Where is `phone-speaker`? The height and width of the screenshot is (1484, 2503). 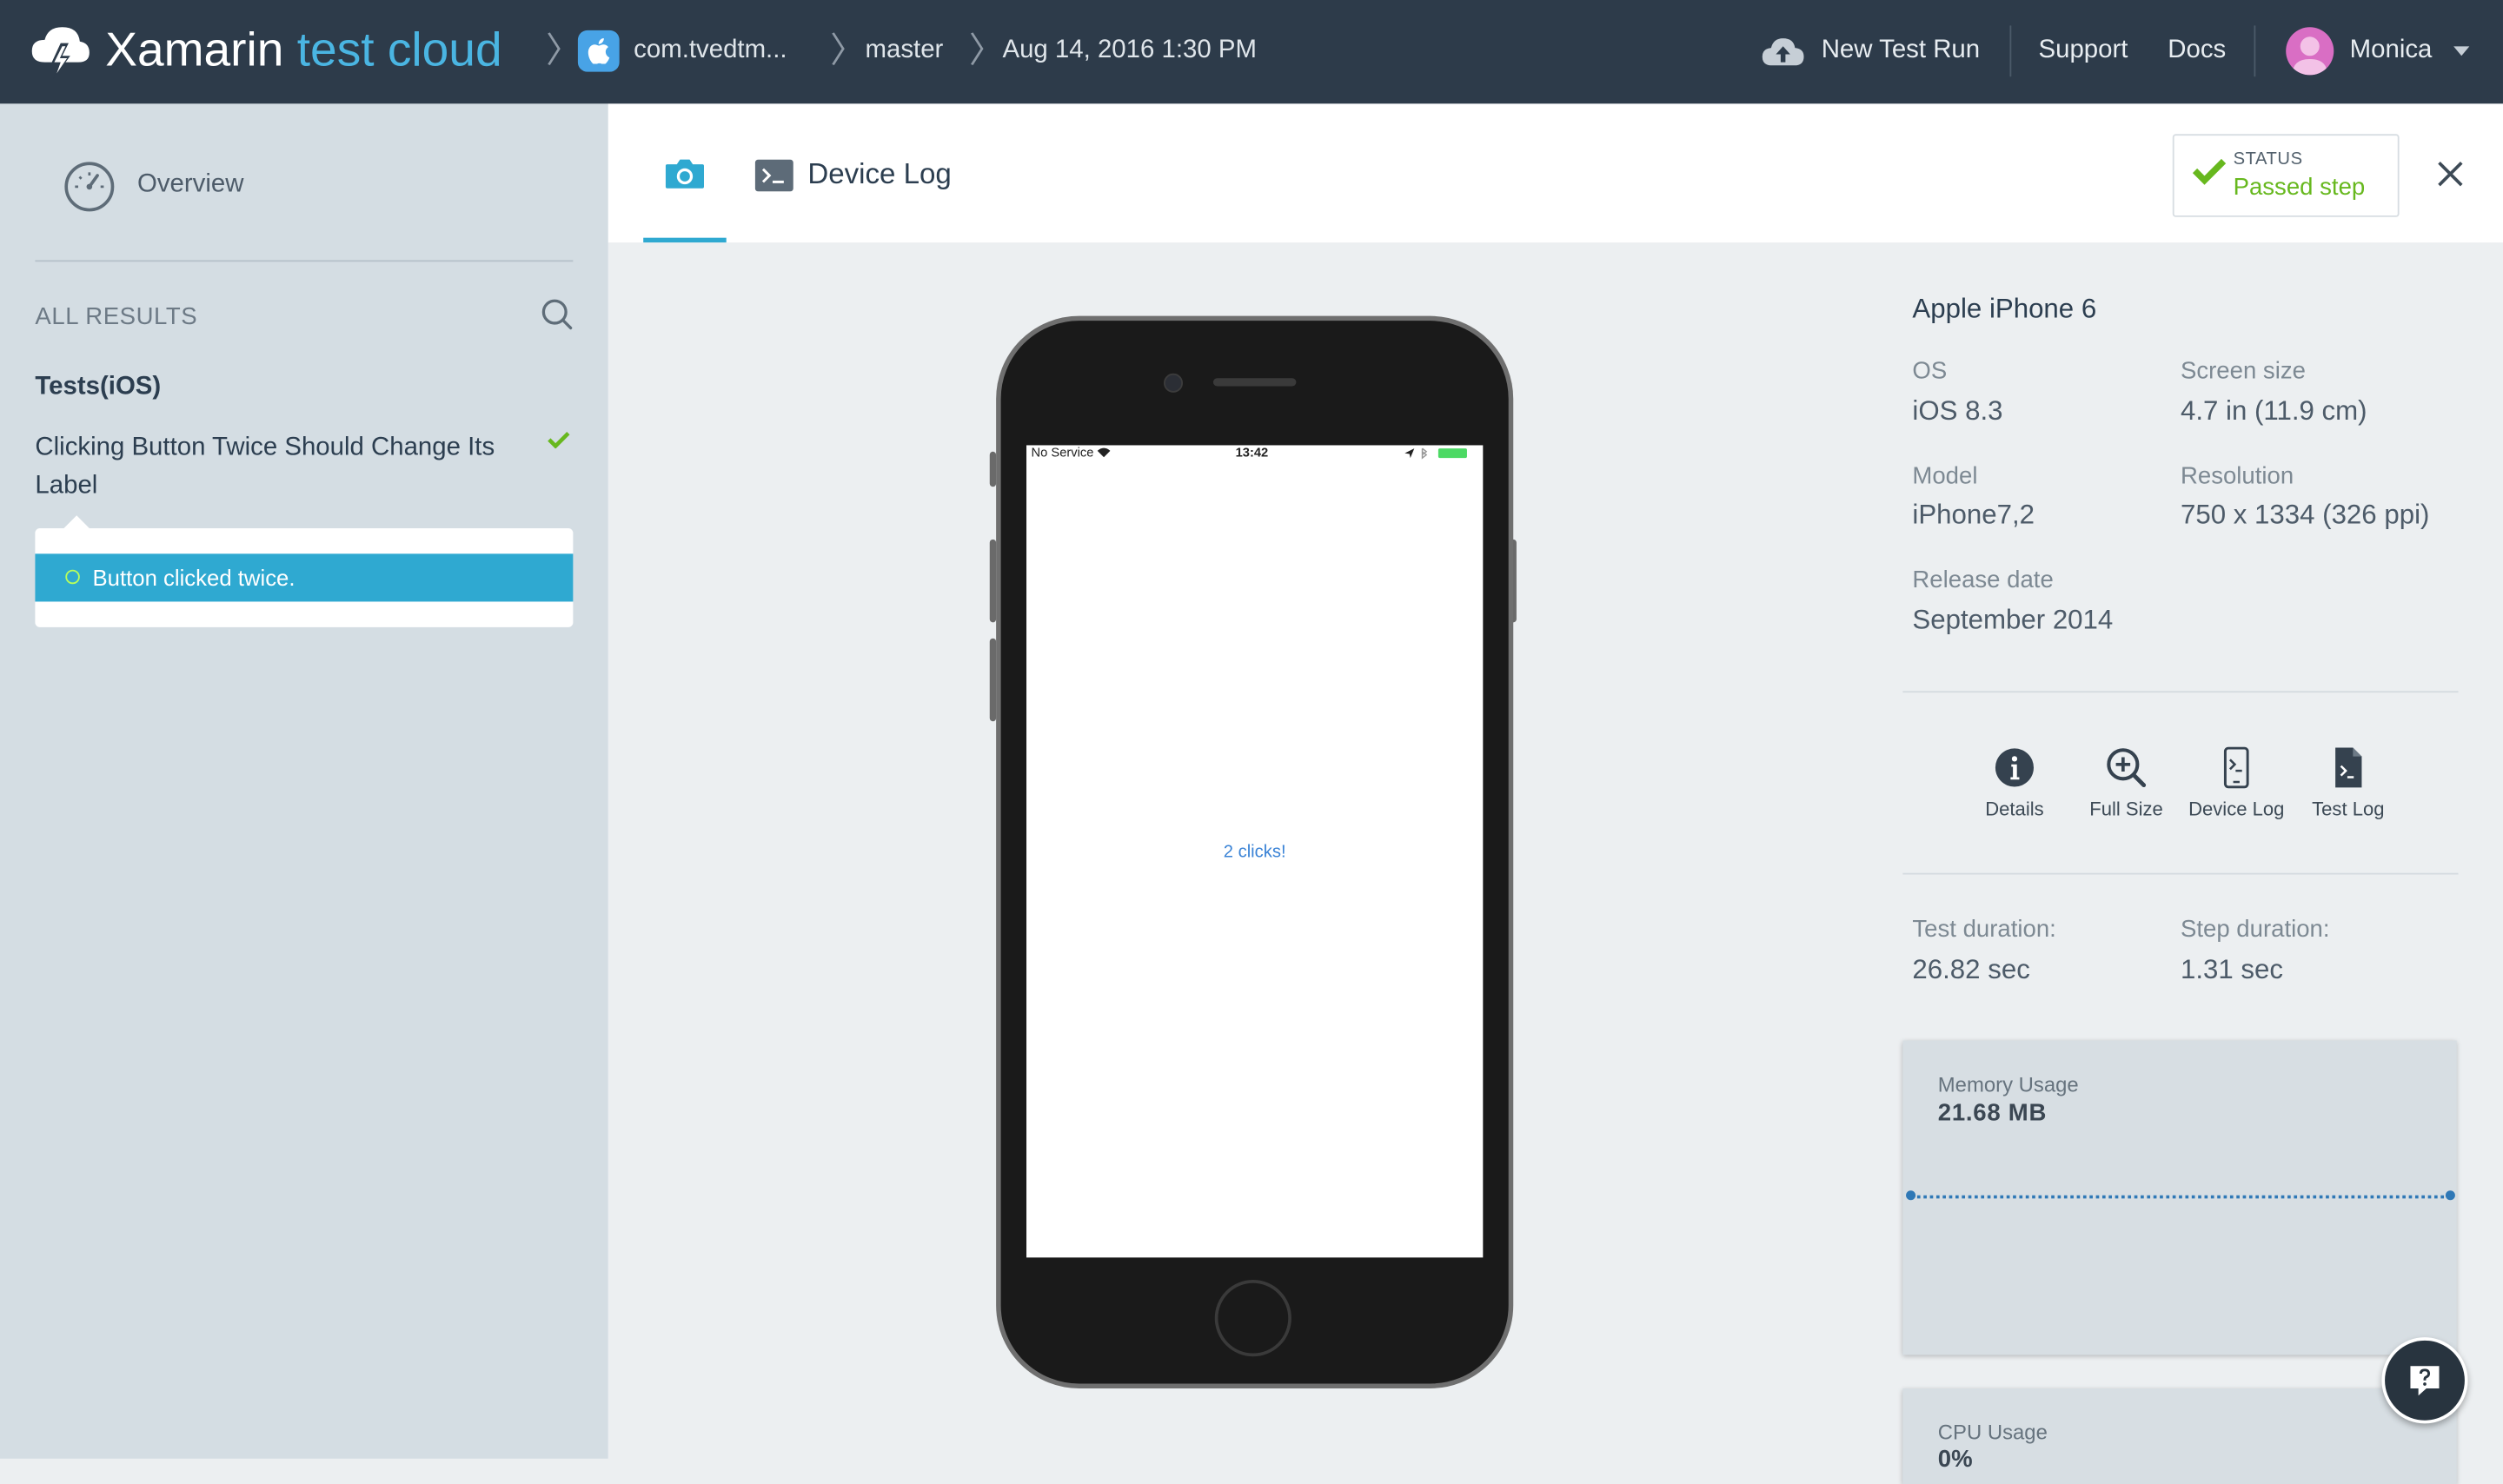 phone-speaker is located at coordinates (1254, 382).